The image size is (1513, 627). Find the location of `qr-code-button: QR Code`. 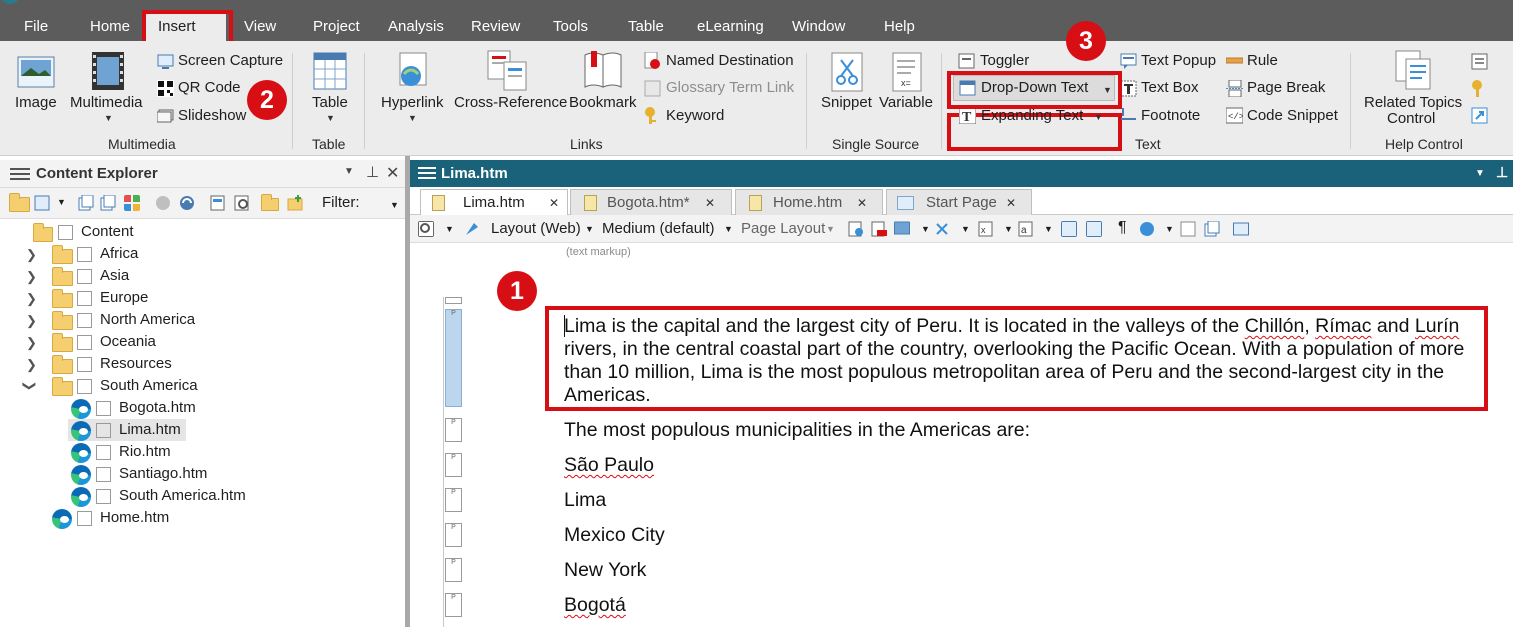

qr-code-button: QR Code is located at coordinates (209, 87).